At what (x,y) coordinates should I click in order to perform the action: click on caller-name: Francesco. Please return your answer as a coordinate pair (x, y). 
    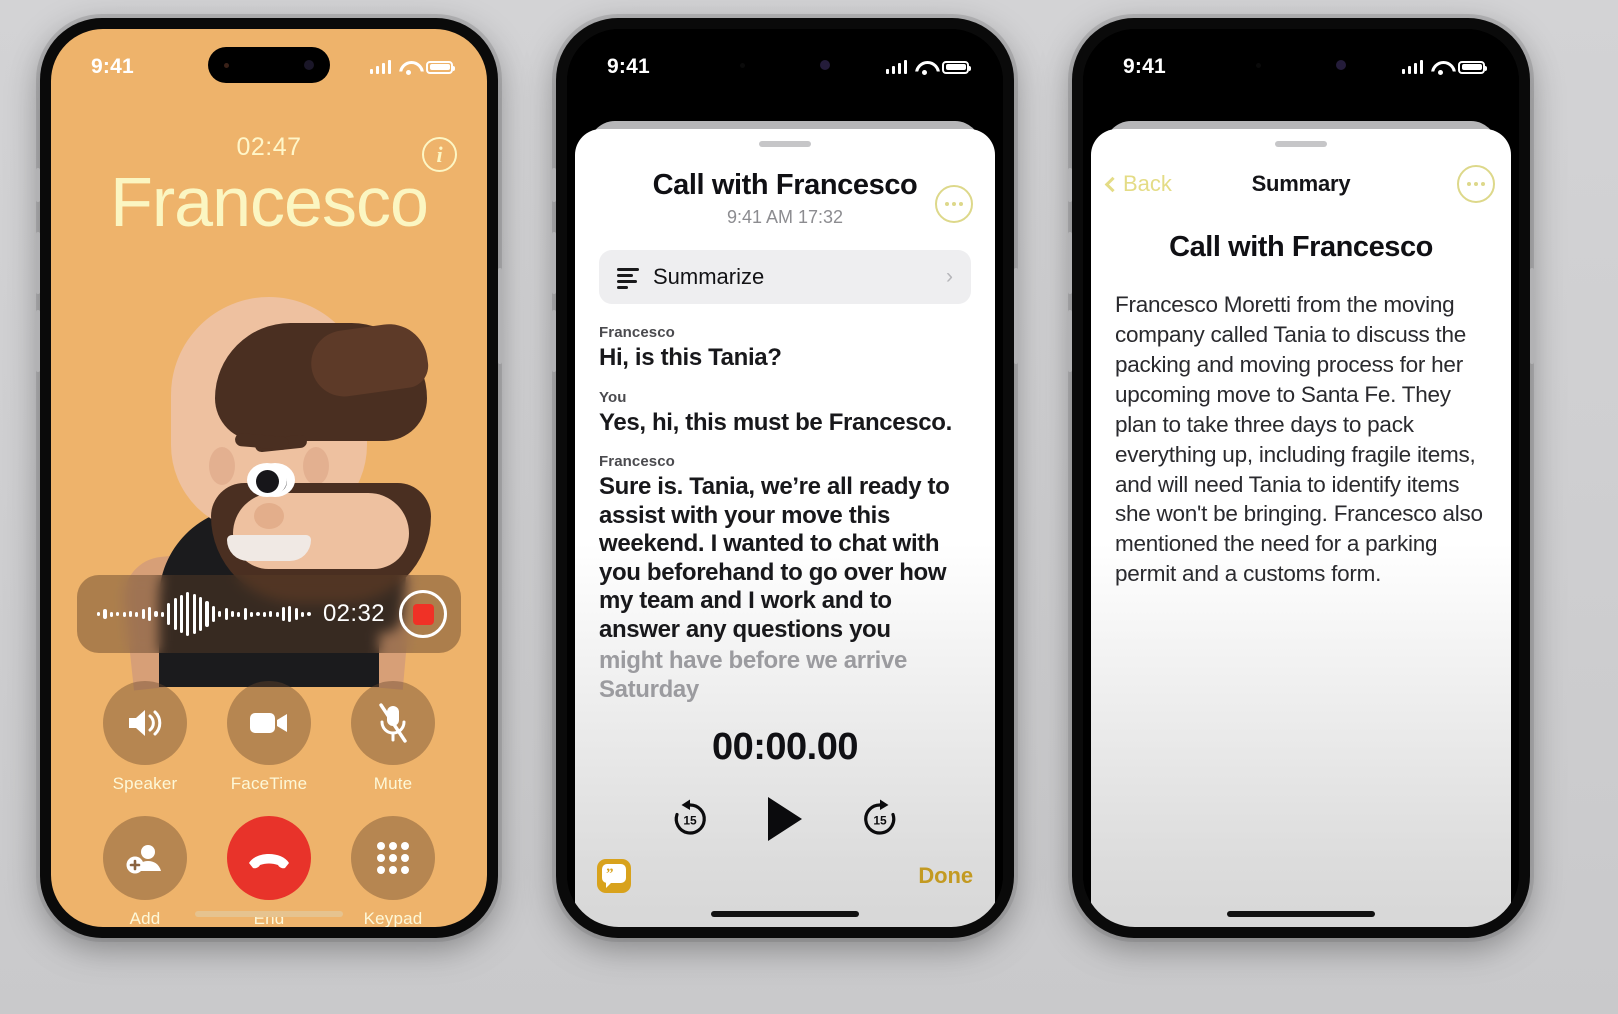
    Looking at the image, I should click on (269, 202).